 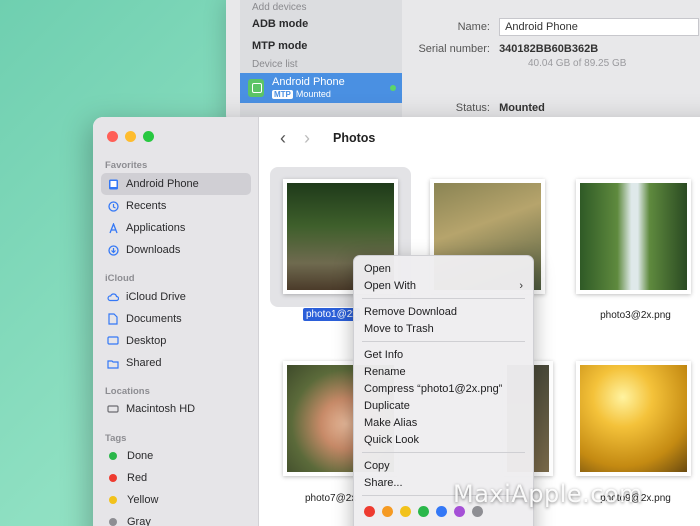 I want to click on sidebar-item-macintosh-hd: Macintosh HD, so click(x=176, y=409).